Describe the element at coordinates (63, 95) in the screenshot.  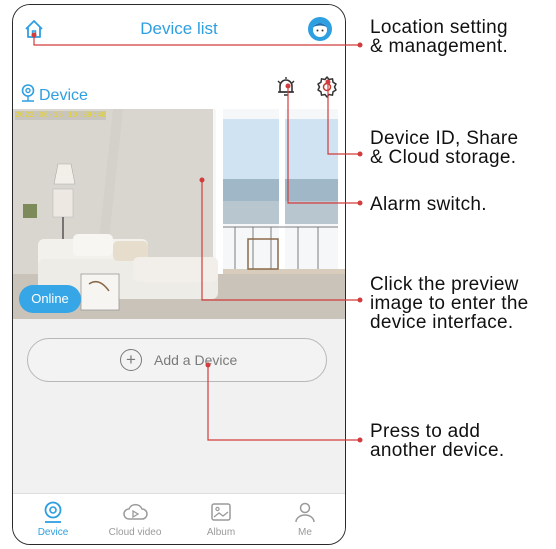
I see `device-name: Device` at that location.